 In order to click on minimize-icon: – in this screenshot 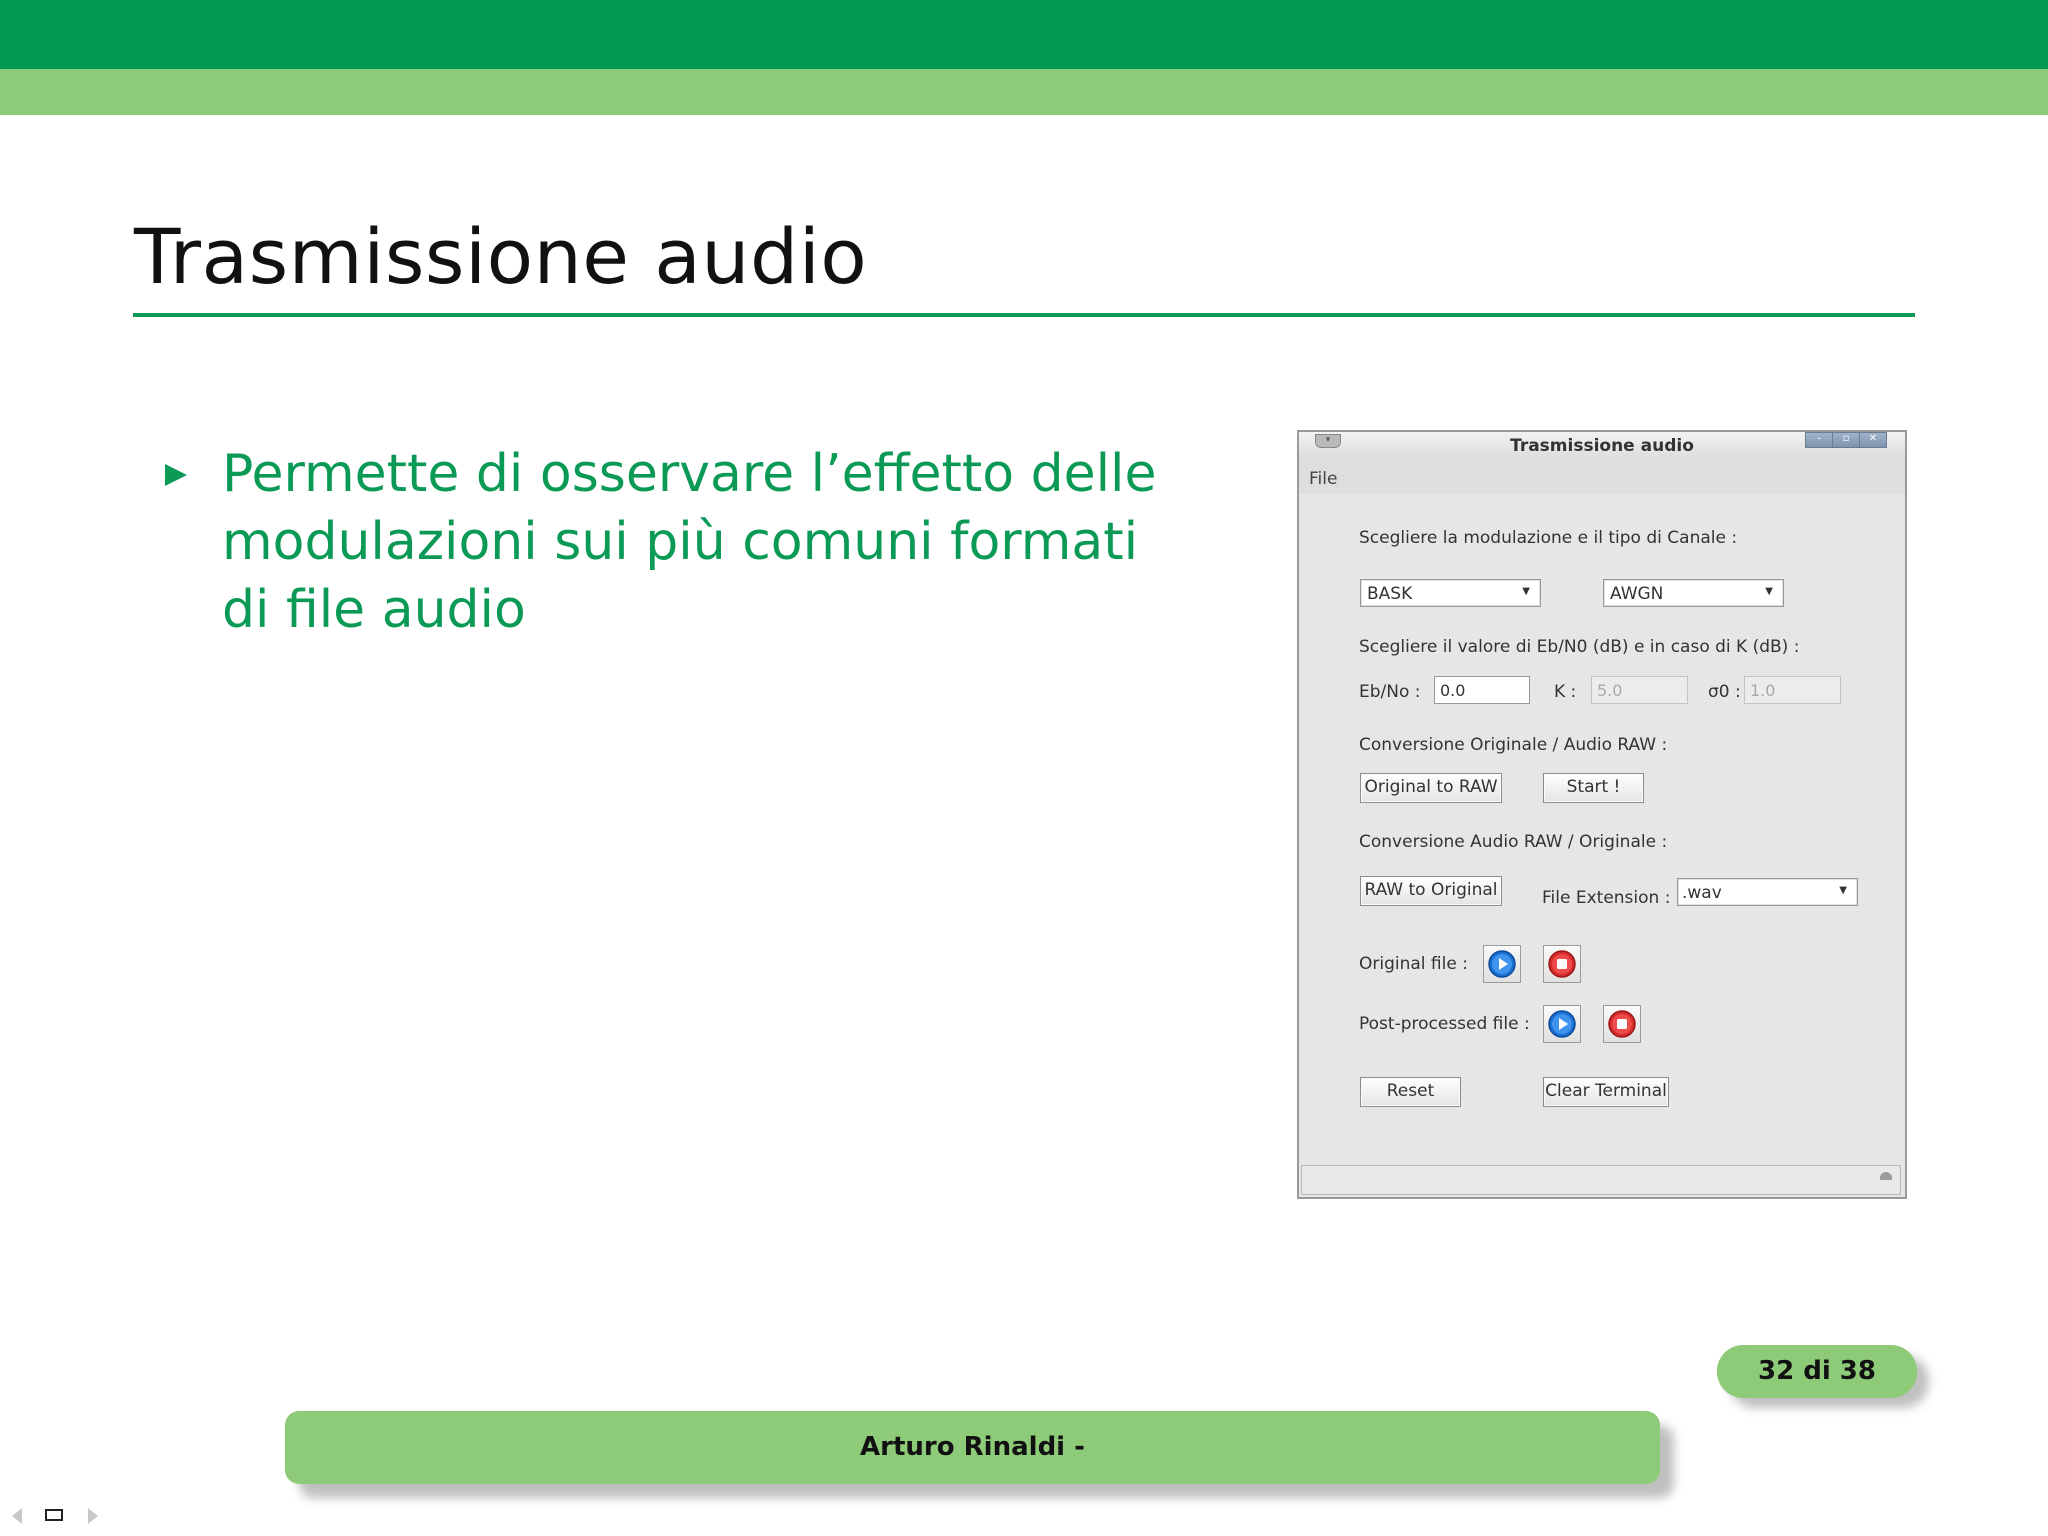, I will do `click(1819, 440)`.